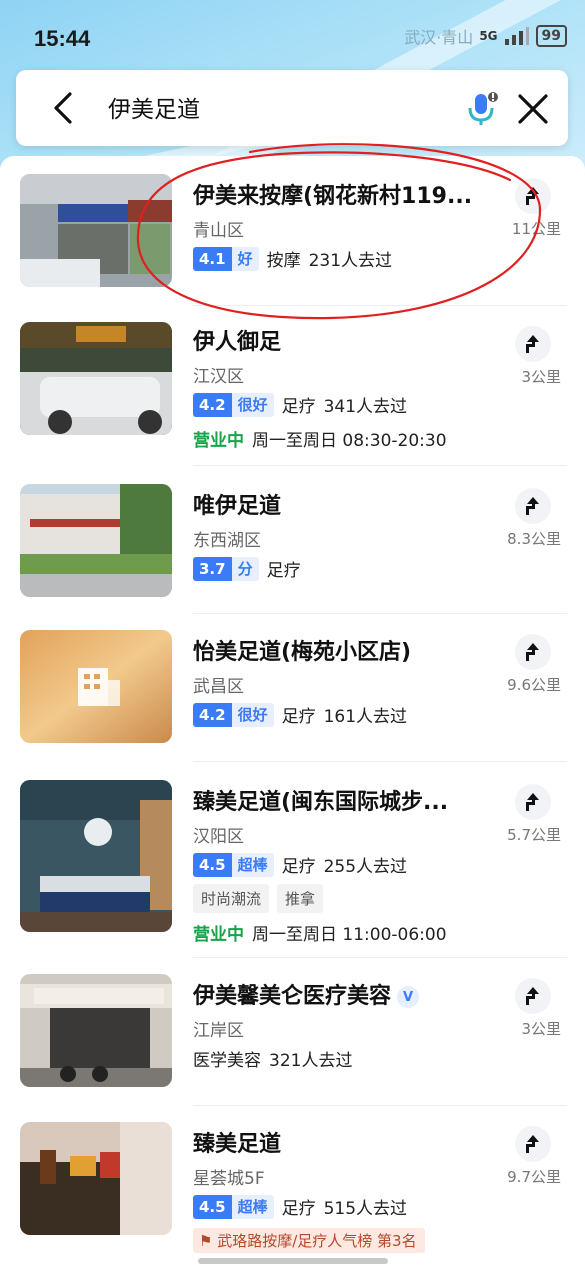 This screenshot has height=1280, width=585. I want to click on visit-count: 341人去过, so click(365, 407).